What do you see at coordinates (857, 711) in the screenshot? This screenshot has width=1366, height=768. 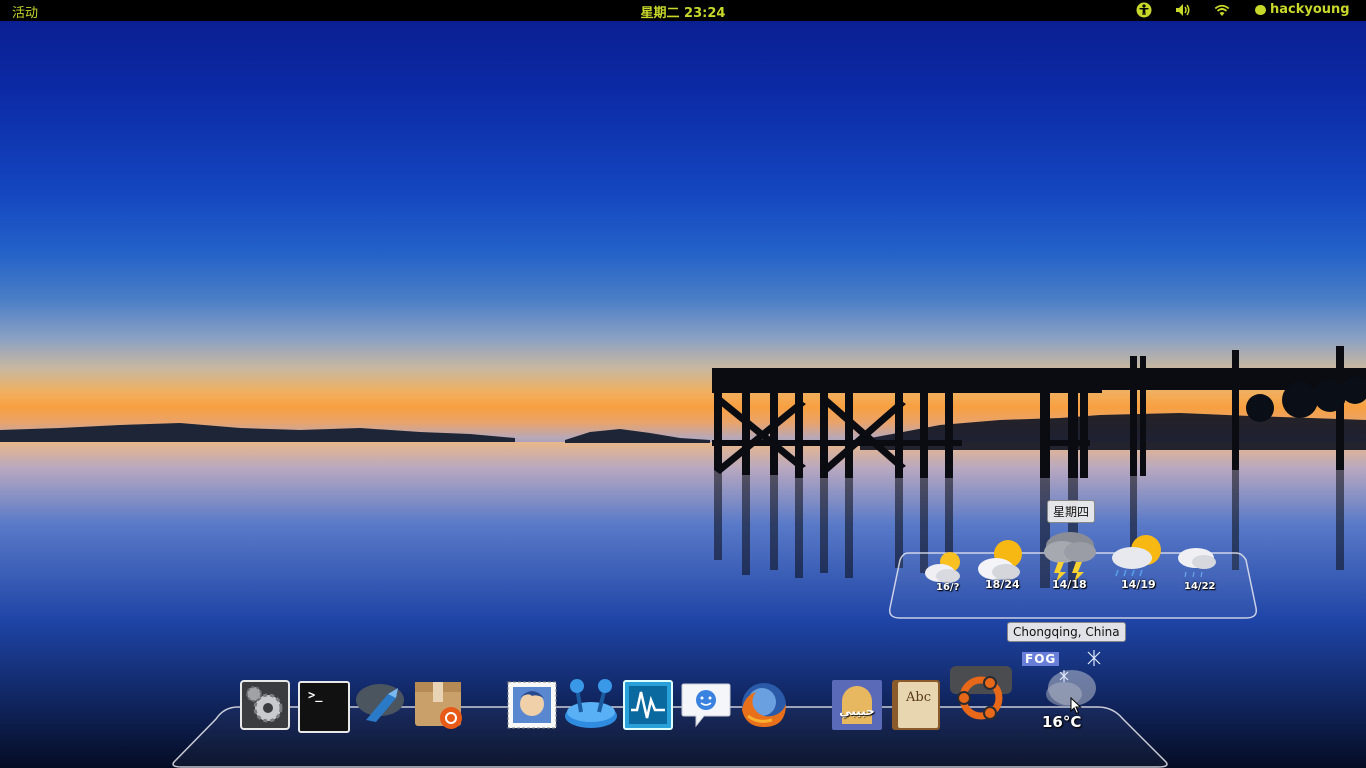 I see `arabic-app-glyph: حبيبي` at bounding box center [857, 711].